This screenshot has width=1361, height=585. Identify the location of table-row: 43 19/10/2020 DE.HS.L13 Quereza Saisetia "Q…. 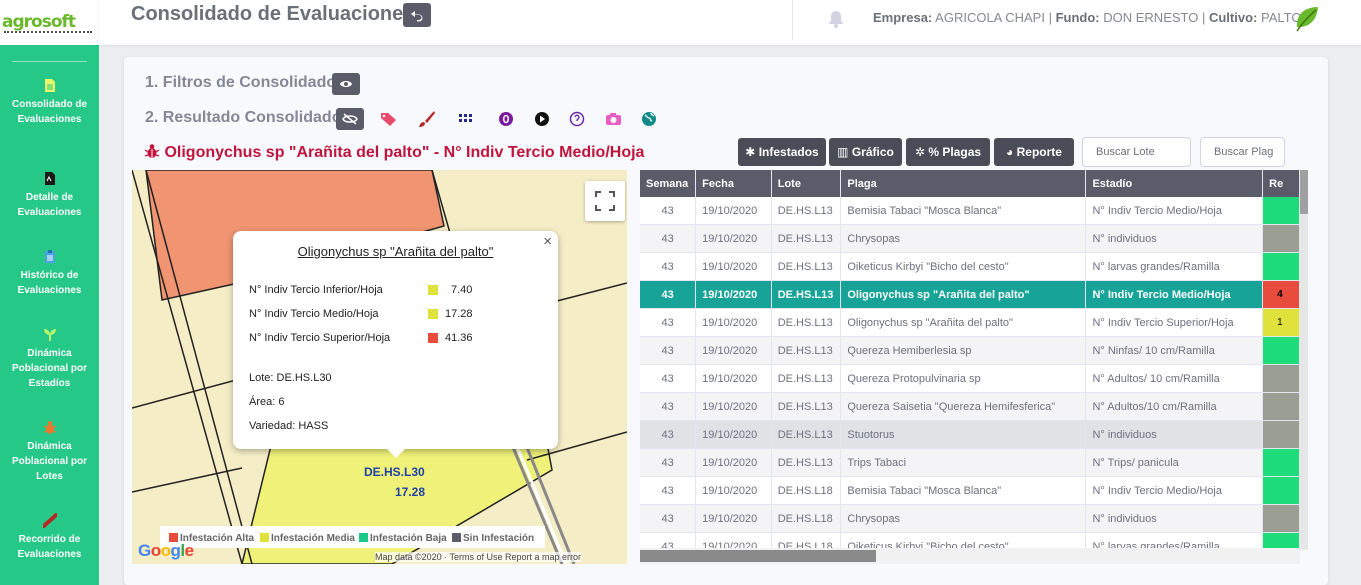
(970, 406).